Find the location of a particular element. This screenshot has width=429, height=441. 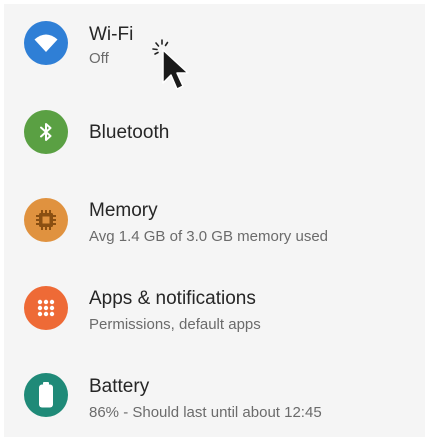

settings-item-title: Apps & notifications is located at coordinates (172, 298).